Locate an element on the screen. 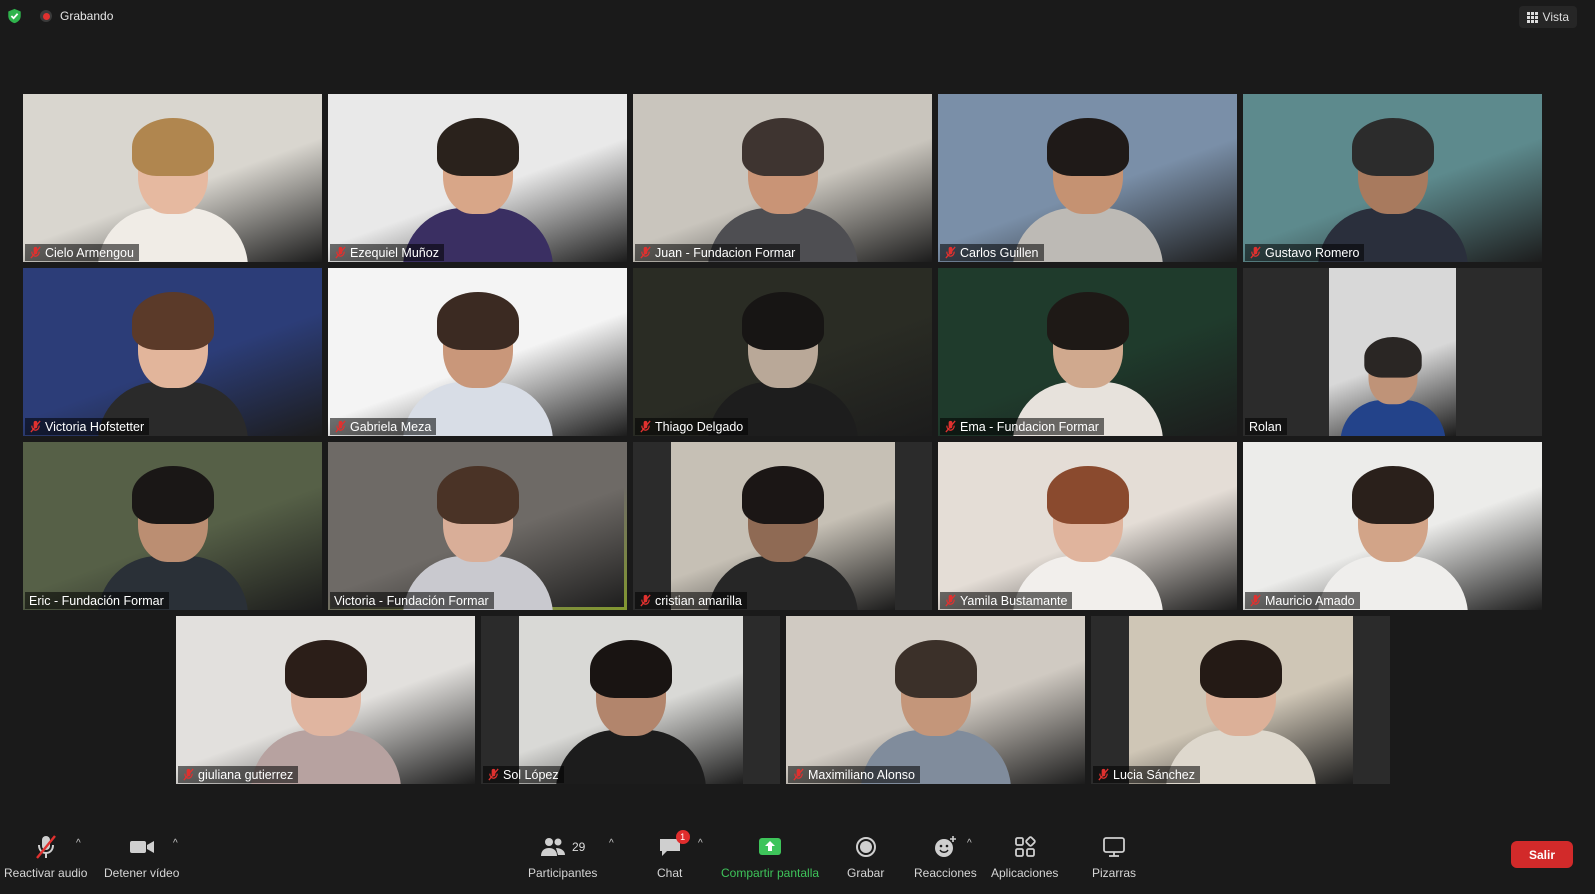 The height and width of the screenshot is (894, 1595). participant-video-tile: Sol López is located at coordinates (630, 700).